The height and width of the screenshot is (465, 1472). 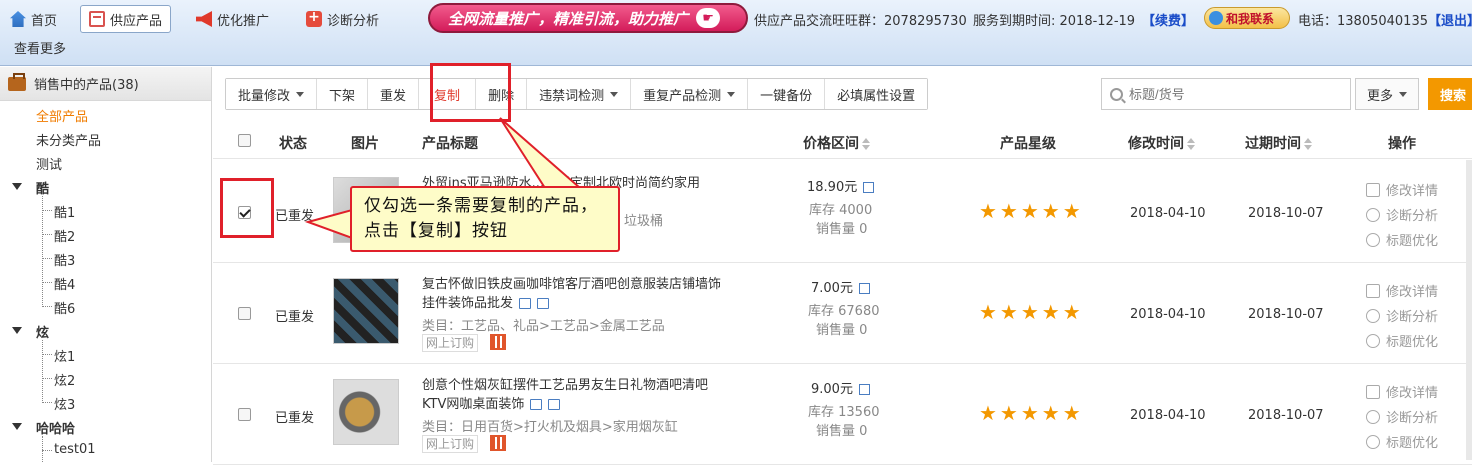 I want to click on callout-arrows, so click(x=443, y=178).